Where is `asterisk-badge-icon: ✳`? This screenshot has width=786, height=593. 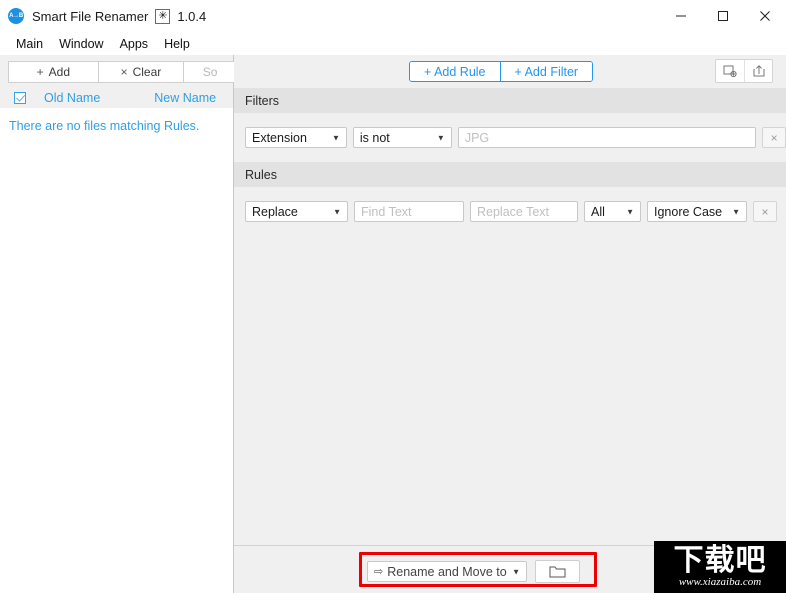
asterisk-badge-icon: ✳ is located at coordinates (163, 16).